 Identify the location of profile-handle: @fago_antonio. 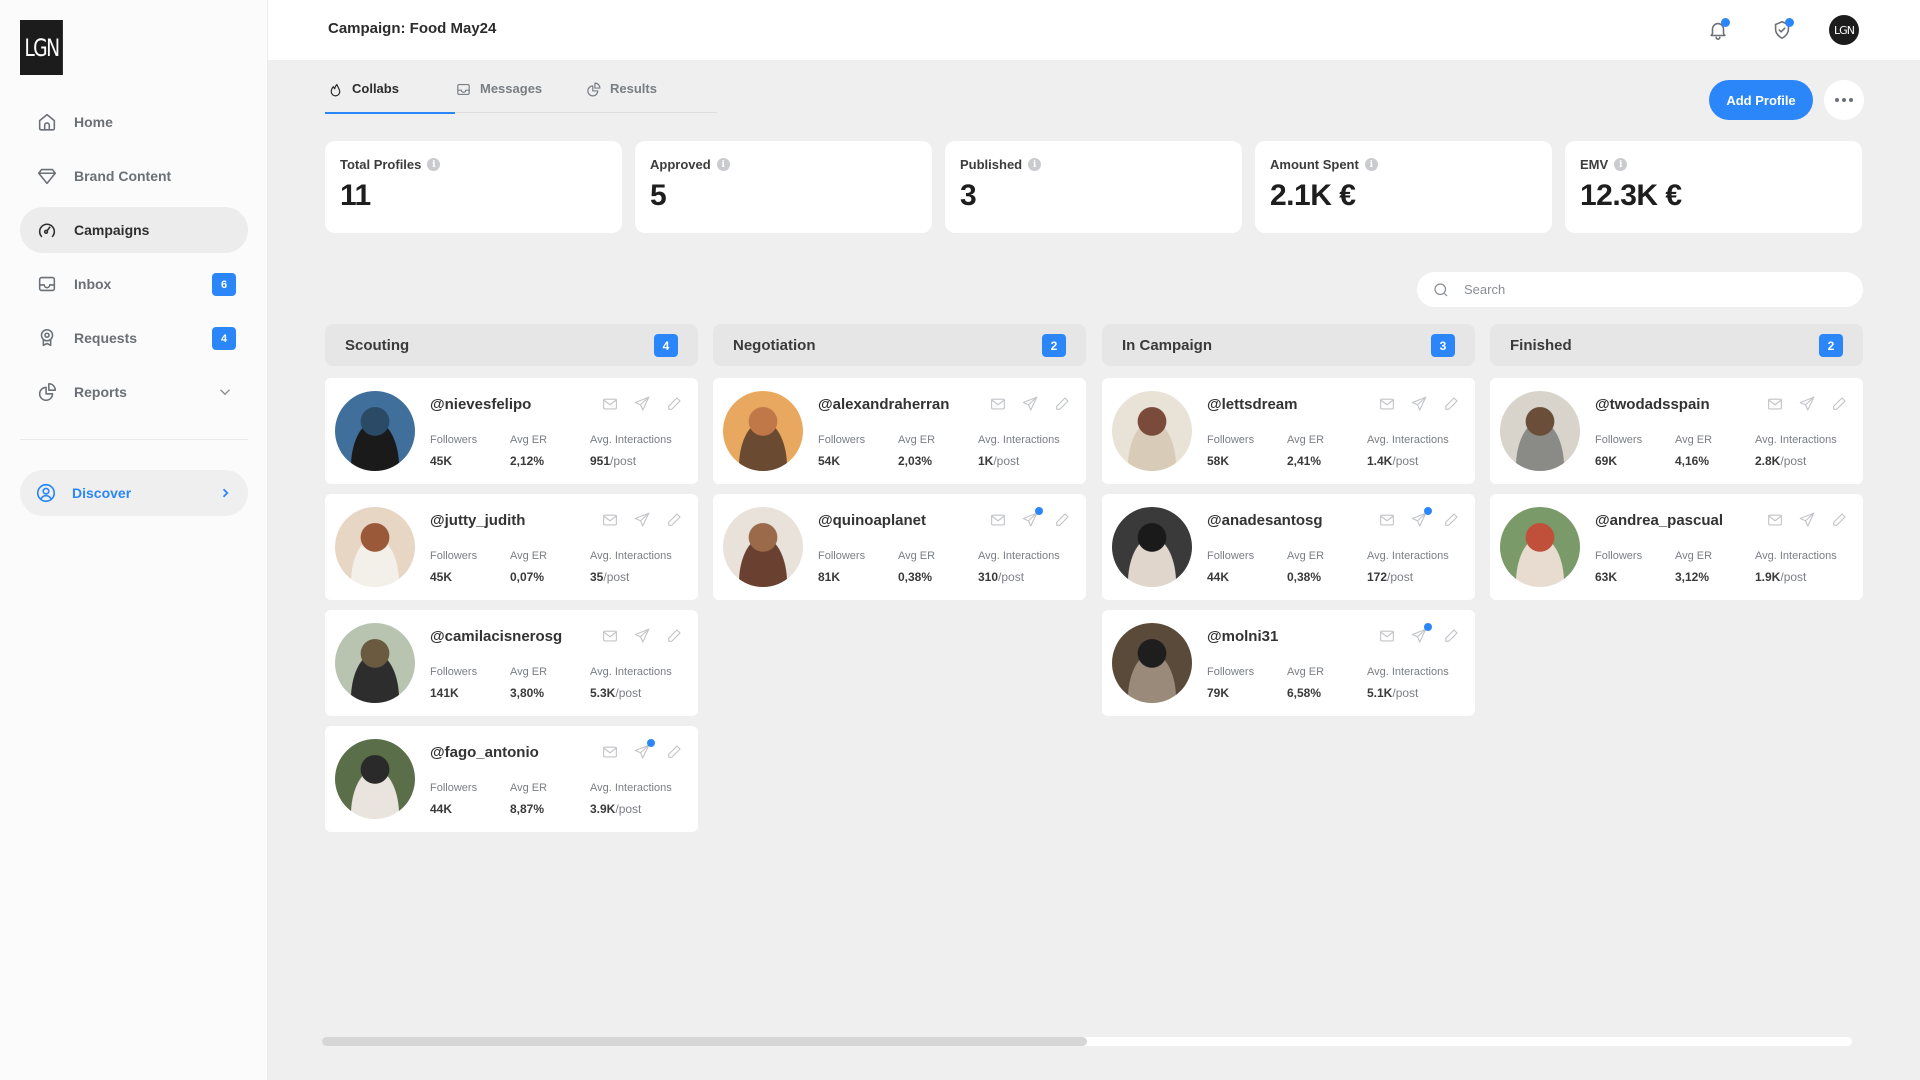
(484, 752).